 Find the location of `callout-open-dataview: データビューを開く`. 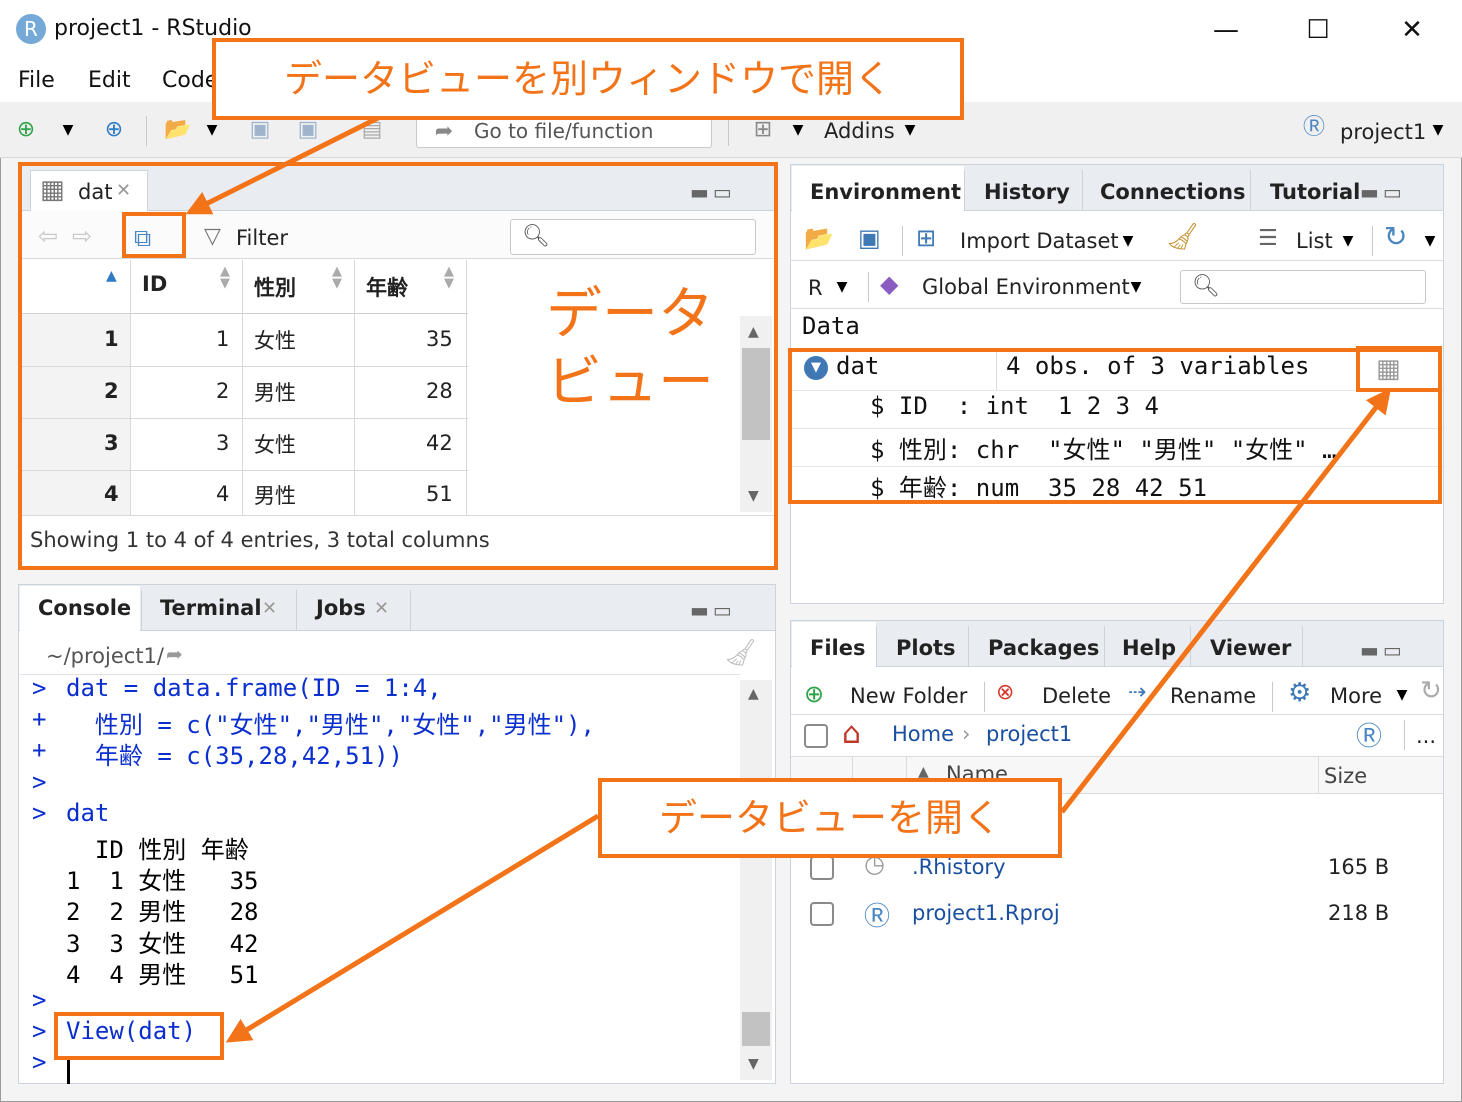

callout-open-dataview: データビューを開く is located at coordinates (830, 818).